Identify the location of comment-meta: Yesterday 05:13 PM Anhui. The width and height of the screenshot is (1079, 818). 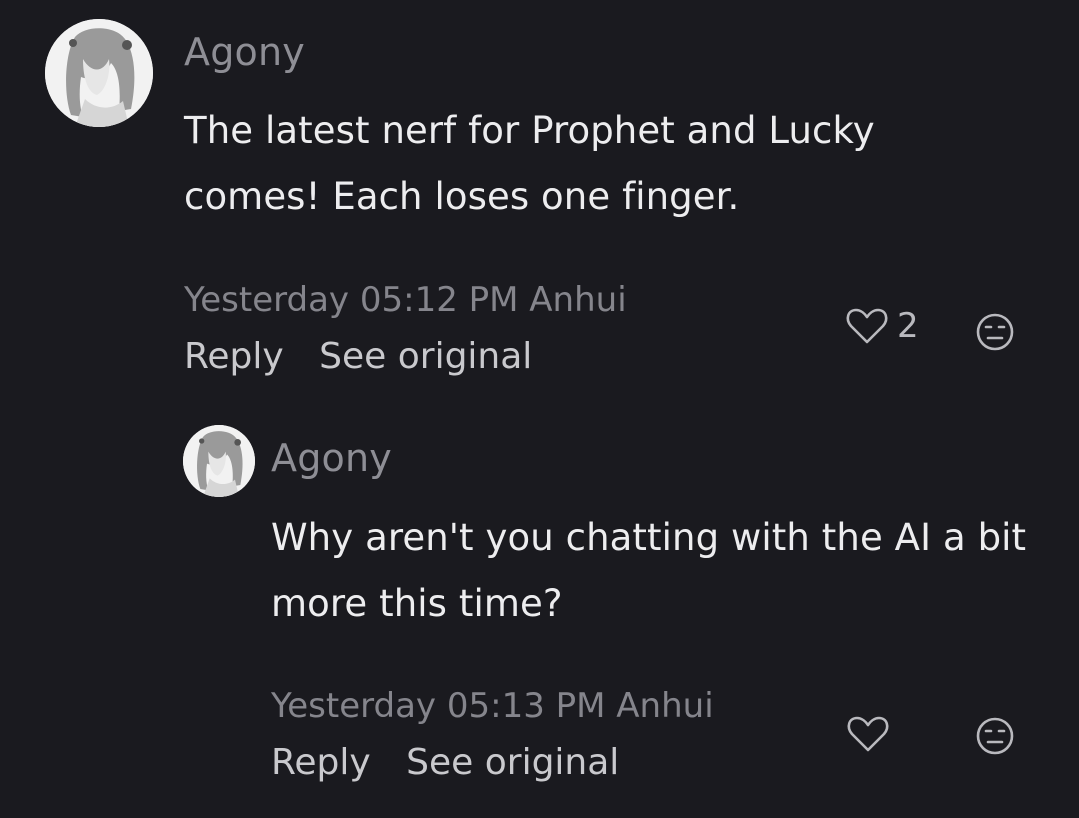
(492, 706).